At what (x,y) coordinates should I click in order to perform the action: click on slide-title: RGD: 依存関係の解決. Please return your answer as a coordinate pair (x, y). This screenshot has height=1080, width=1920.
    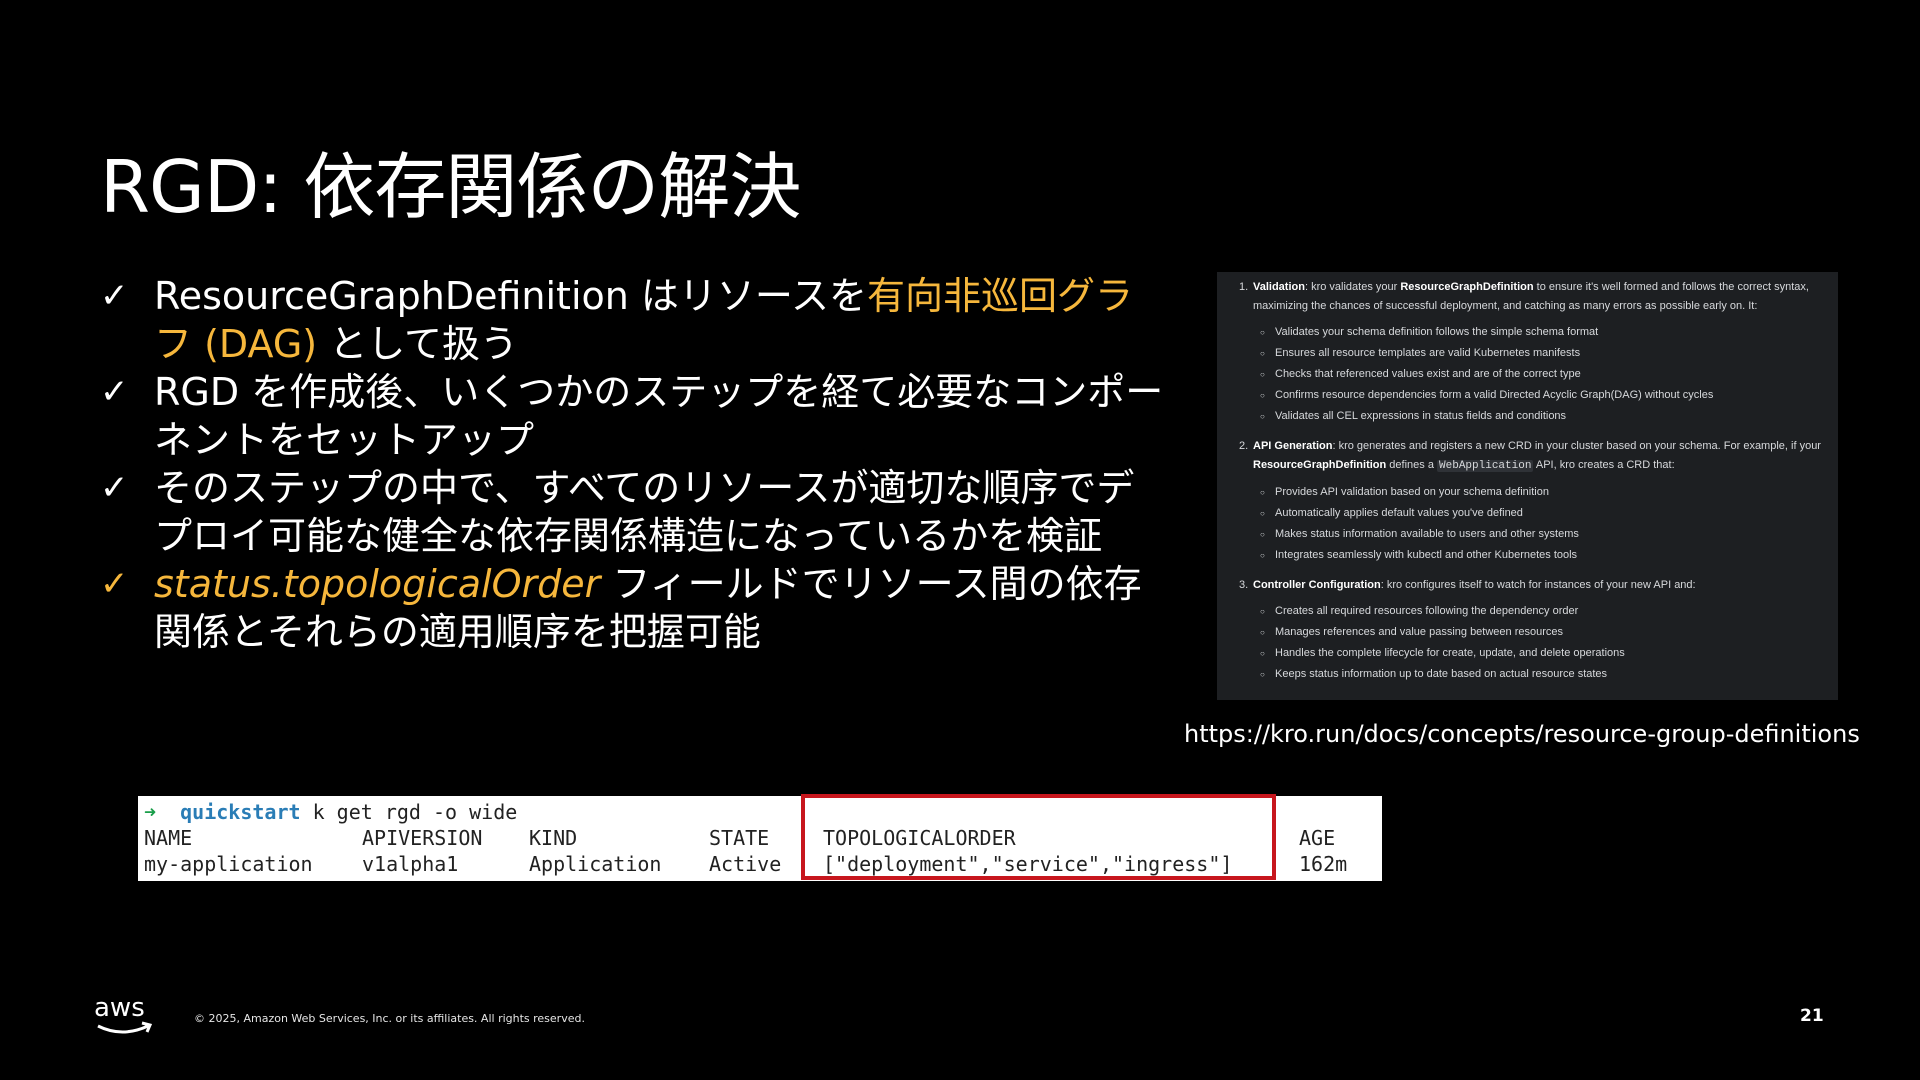
    Looking at the image, I should click on (450, 187).